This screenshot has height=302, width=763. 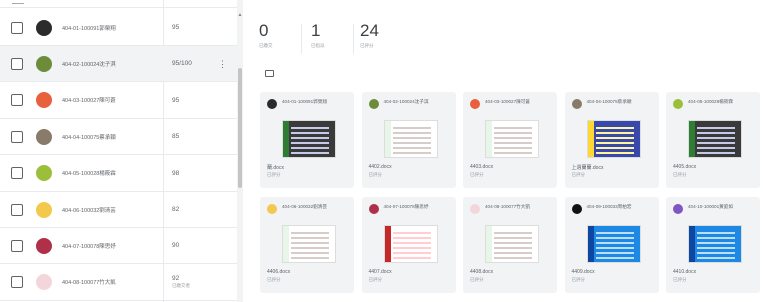 I want to click on card-student-name: 404-03-100027陳可蒼, so click(x=507, y=101).